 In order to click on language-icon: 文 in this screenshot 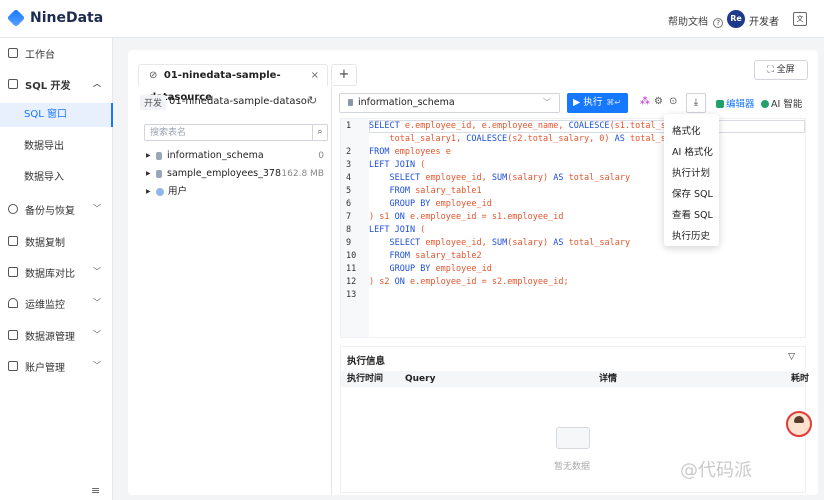, I will do `click(800, 19)`.